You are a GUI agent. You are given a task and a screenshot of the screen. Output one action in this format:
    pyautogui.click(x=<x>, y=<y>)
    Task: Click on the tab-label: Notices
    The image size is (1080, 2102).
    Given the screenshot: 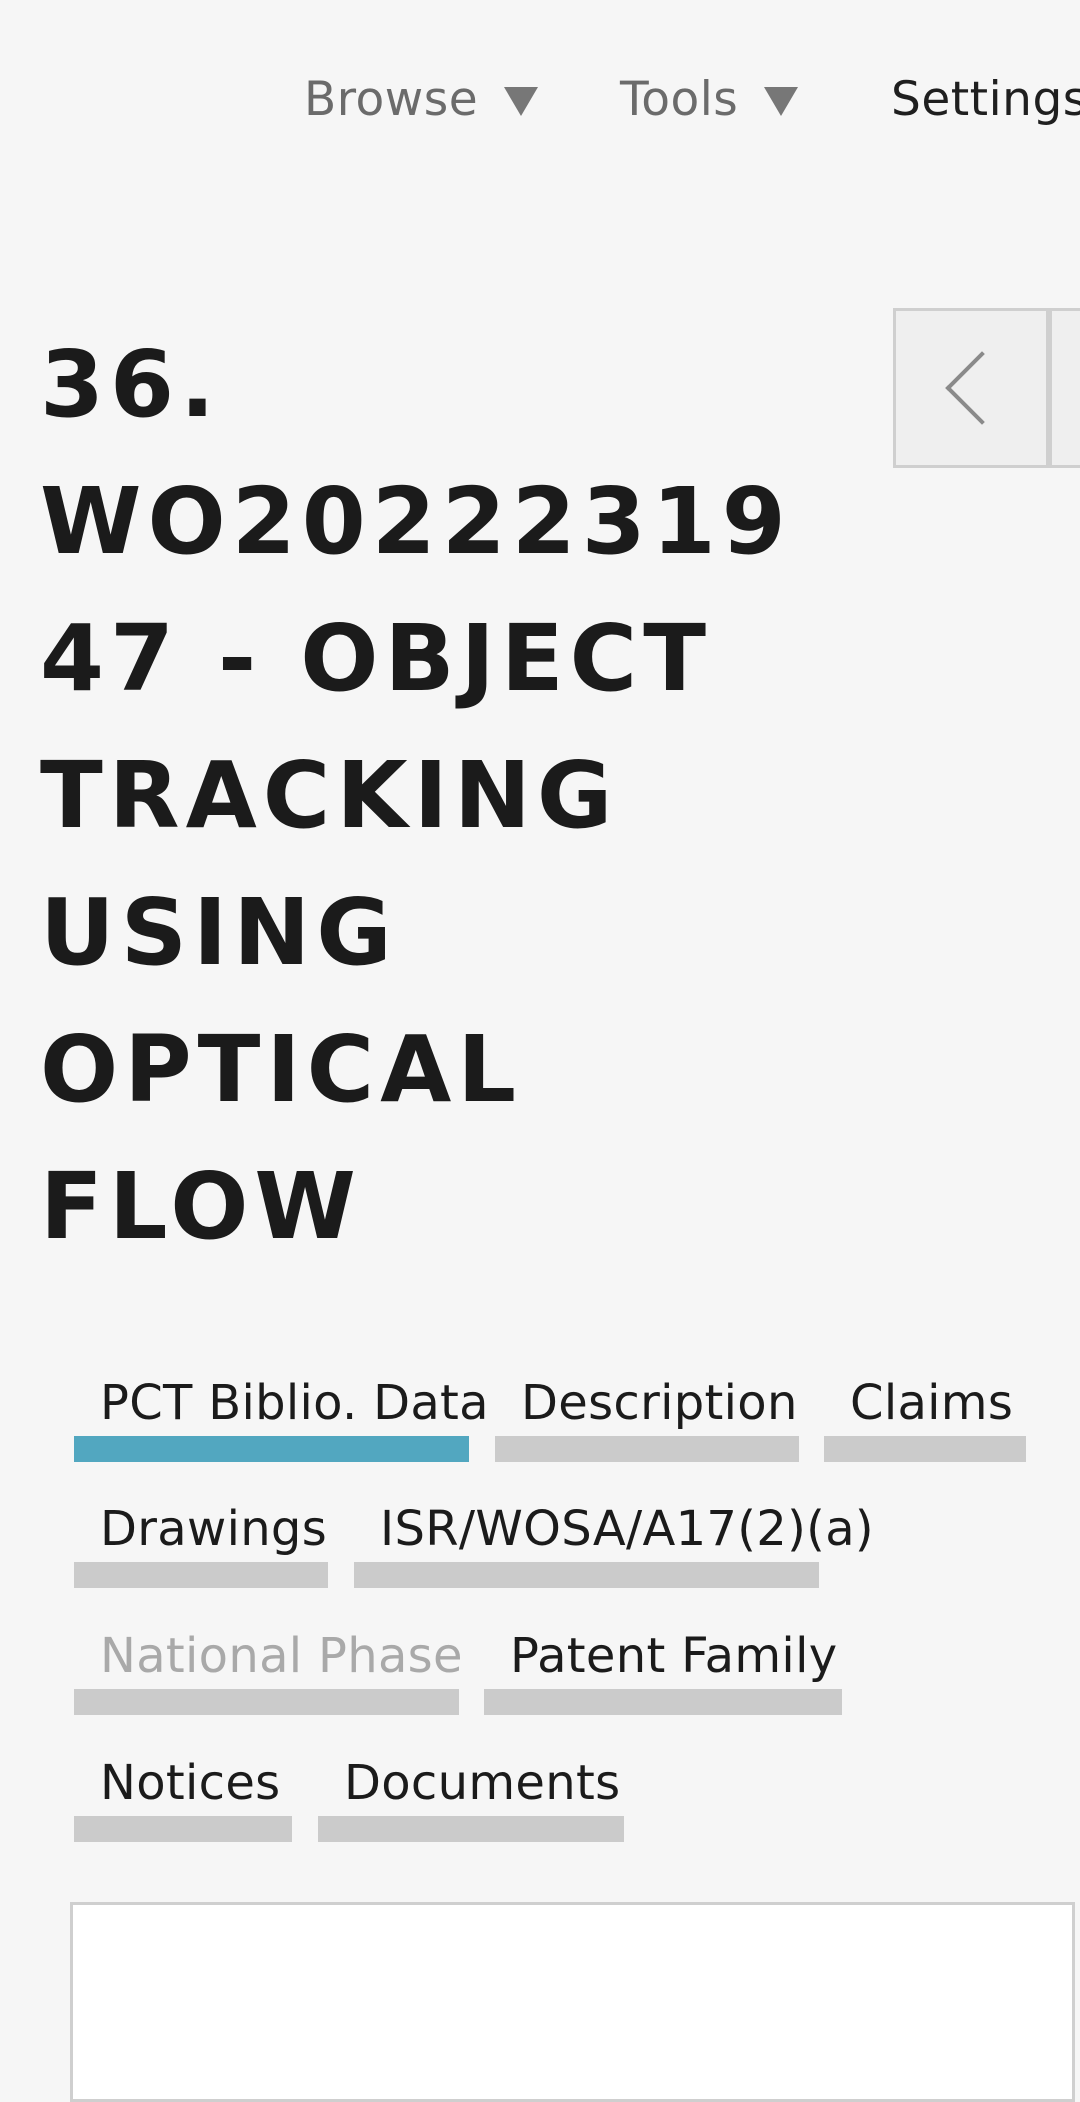 What is the action you would take?
    pyautogui.click(x=190, y=1783)
    